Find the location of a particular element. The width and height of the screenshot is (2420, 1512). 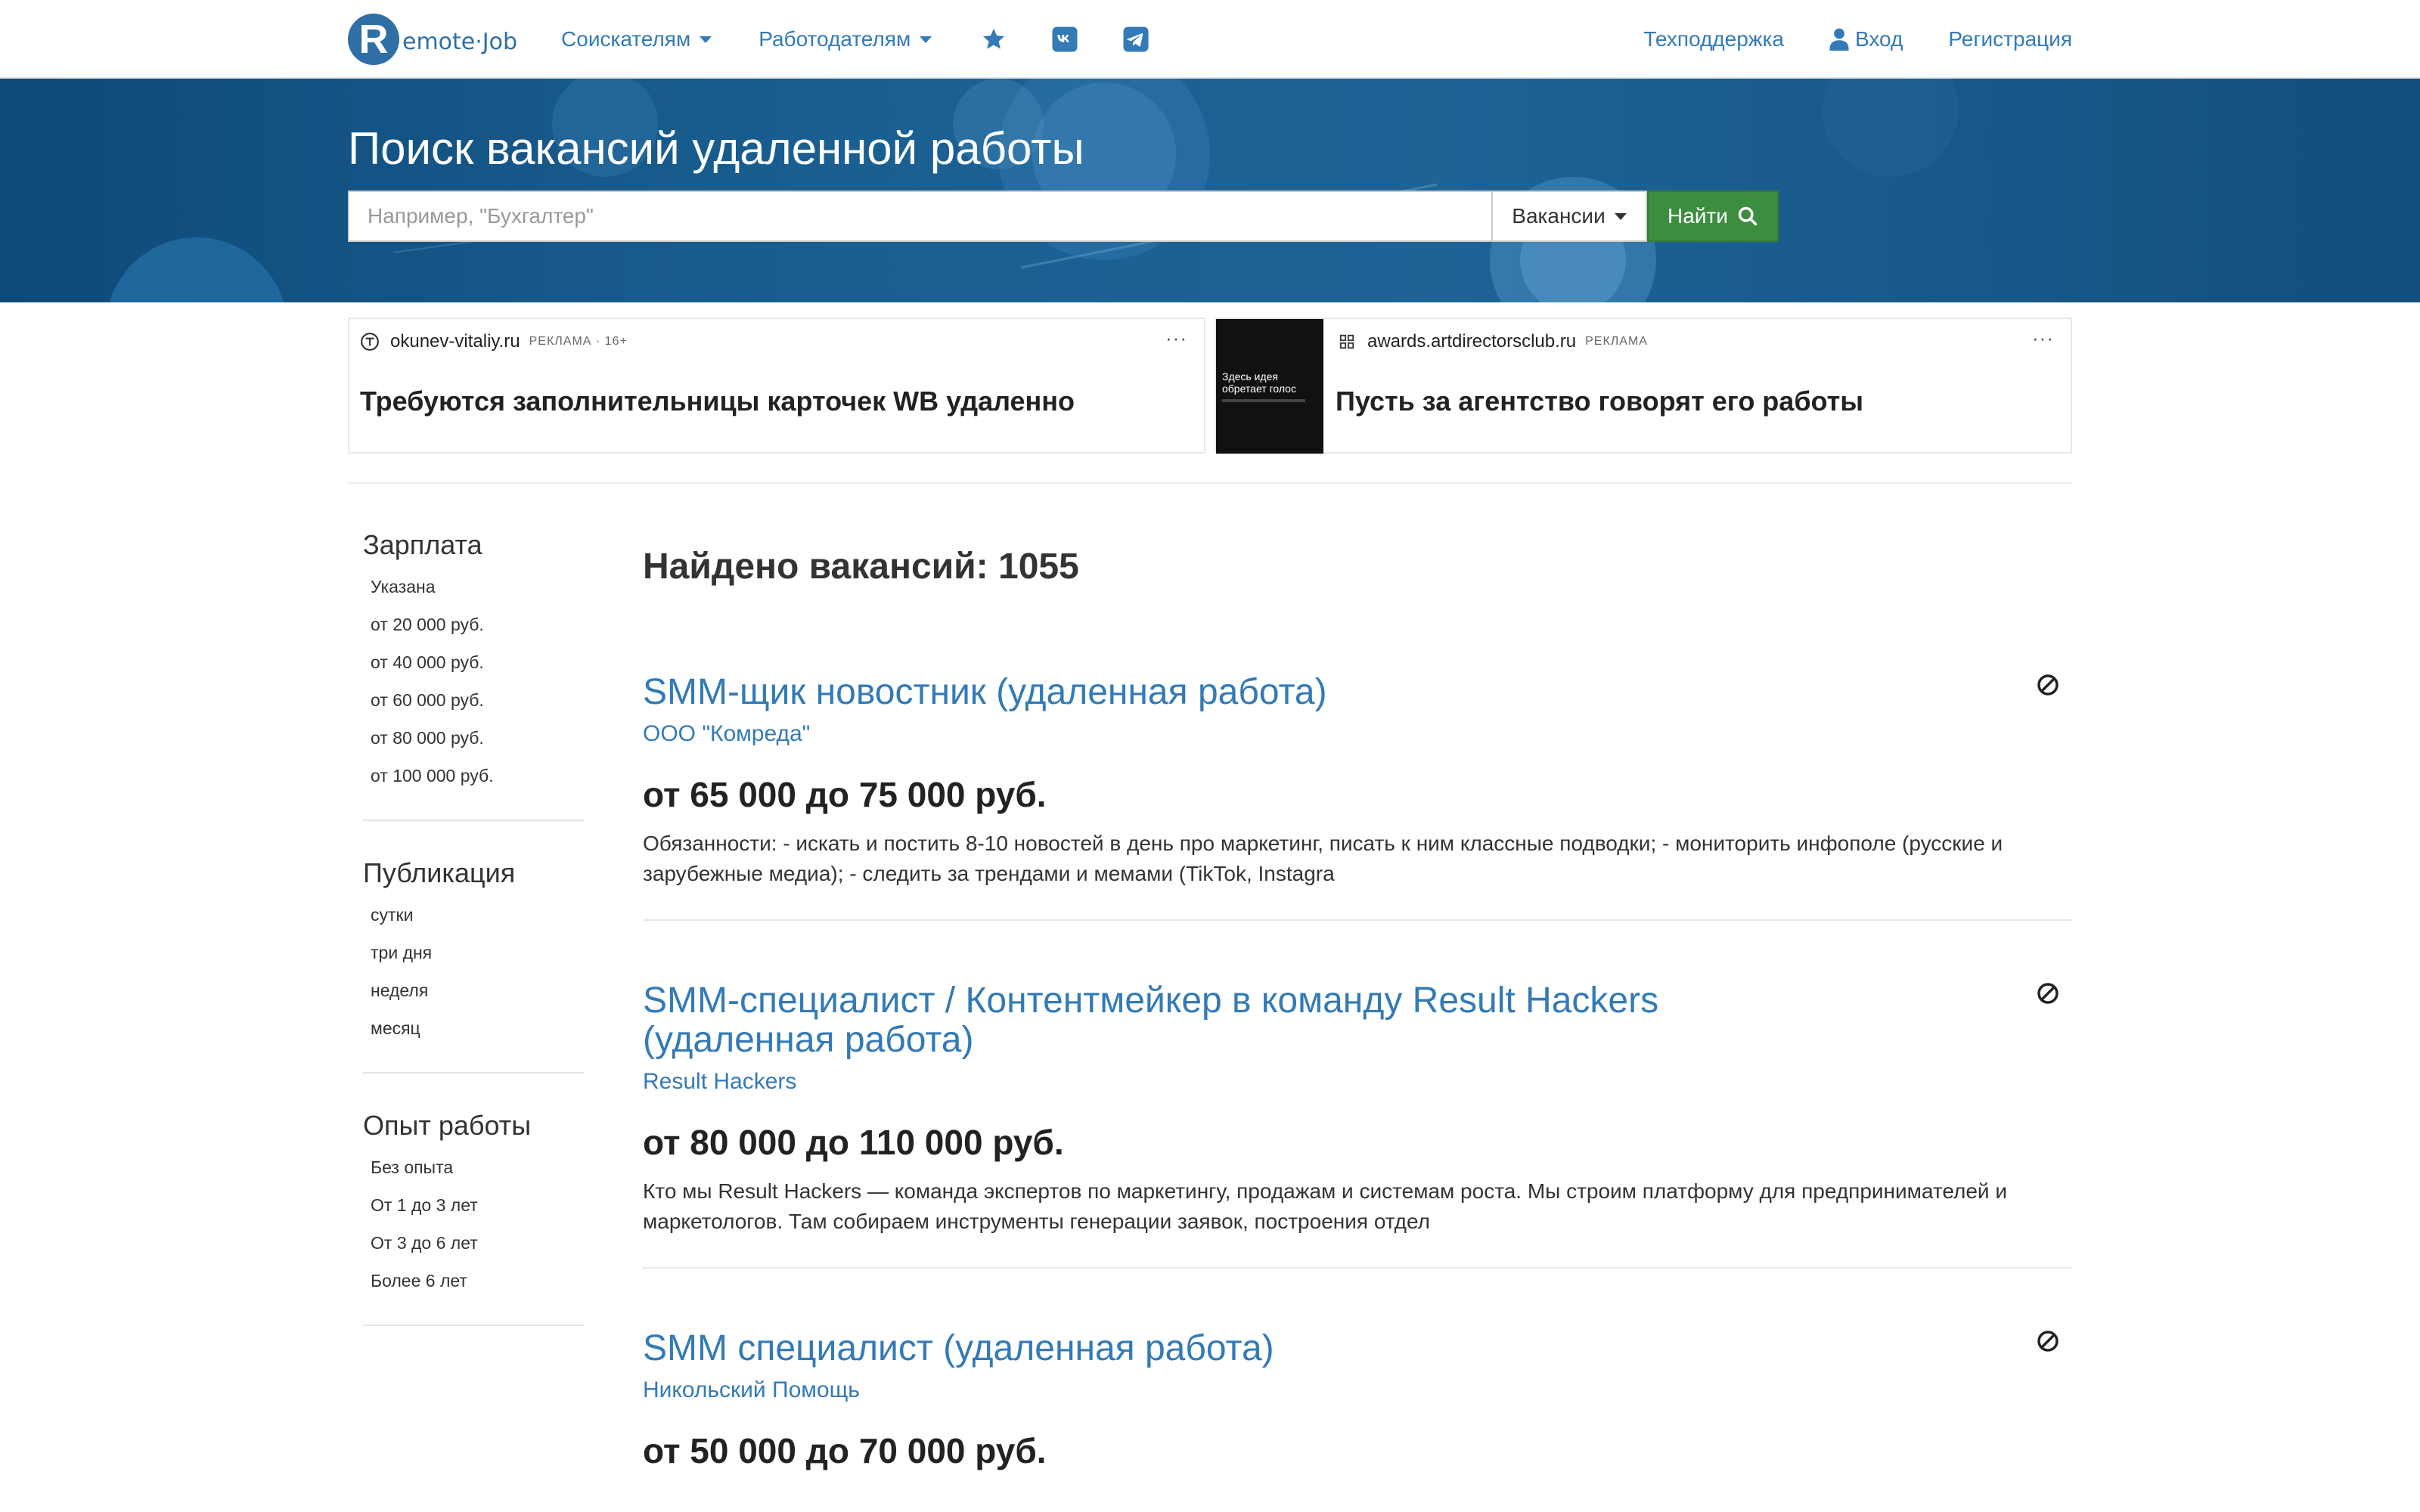

search-form: Вакансии Найти is located at coordinates (1063, 216).